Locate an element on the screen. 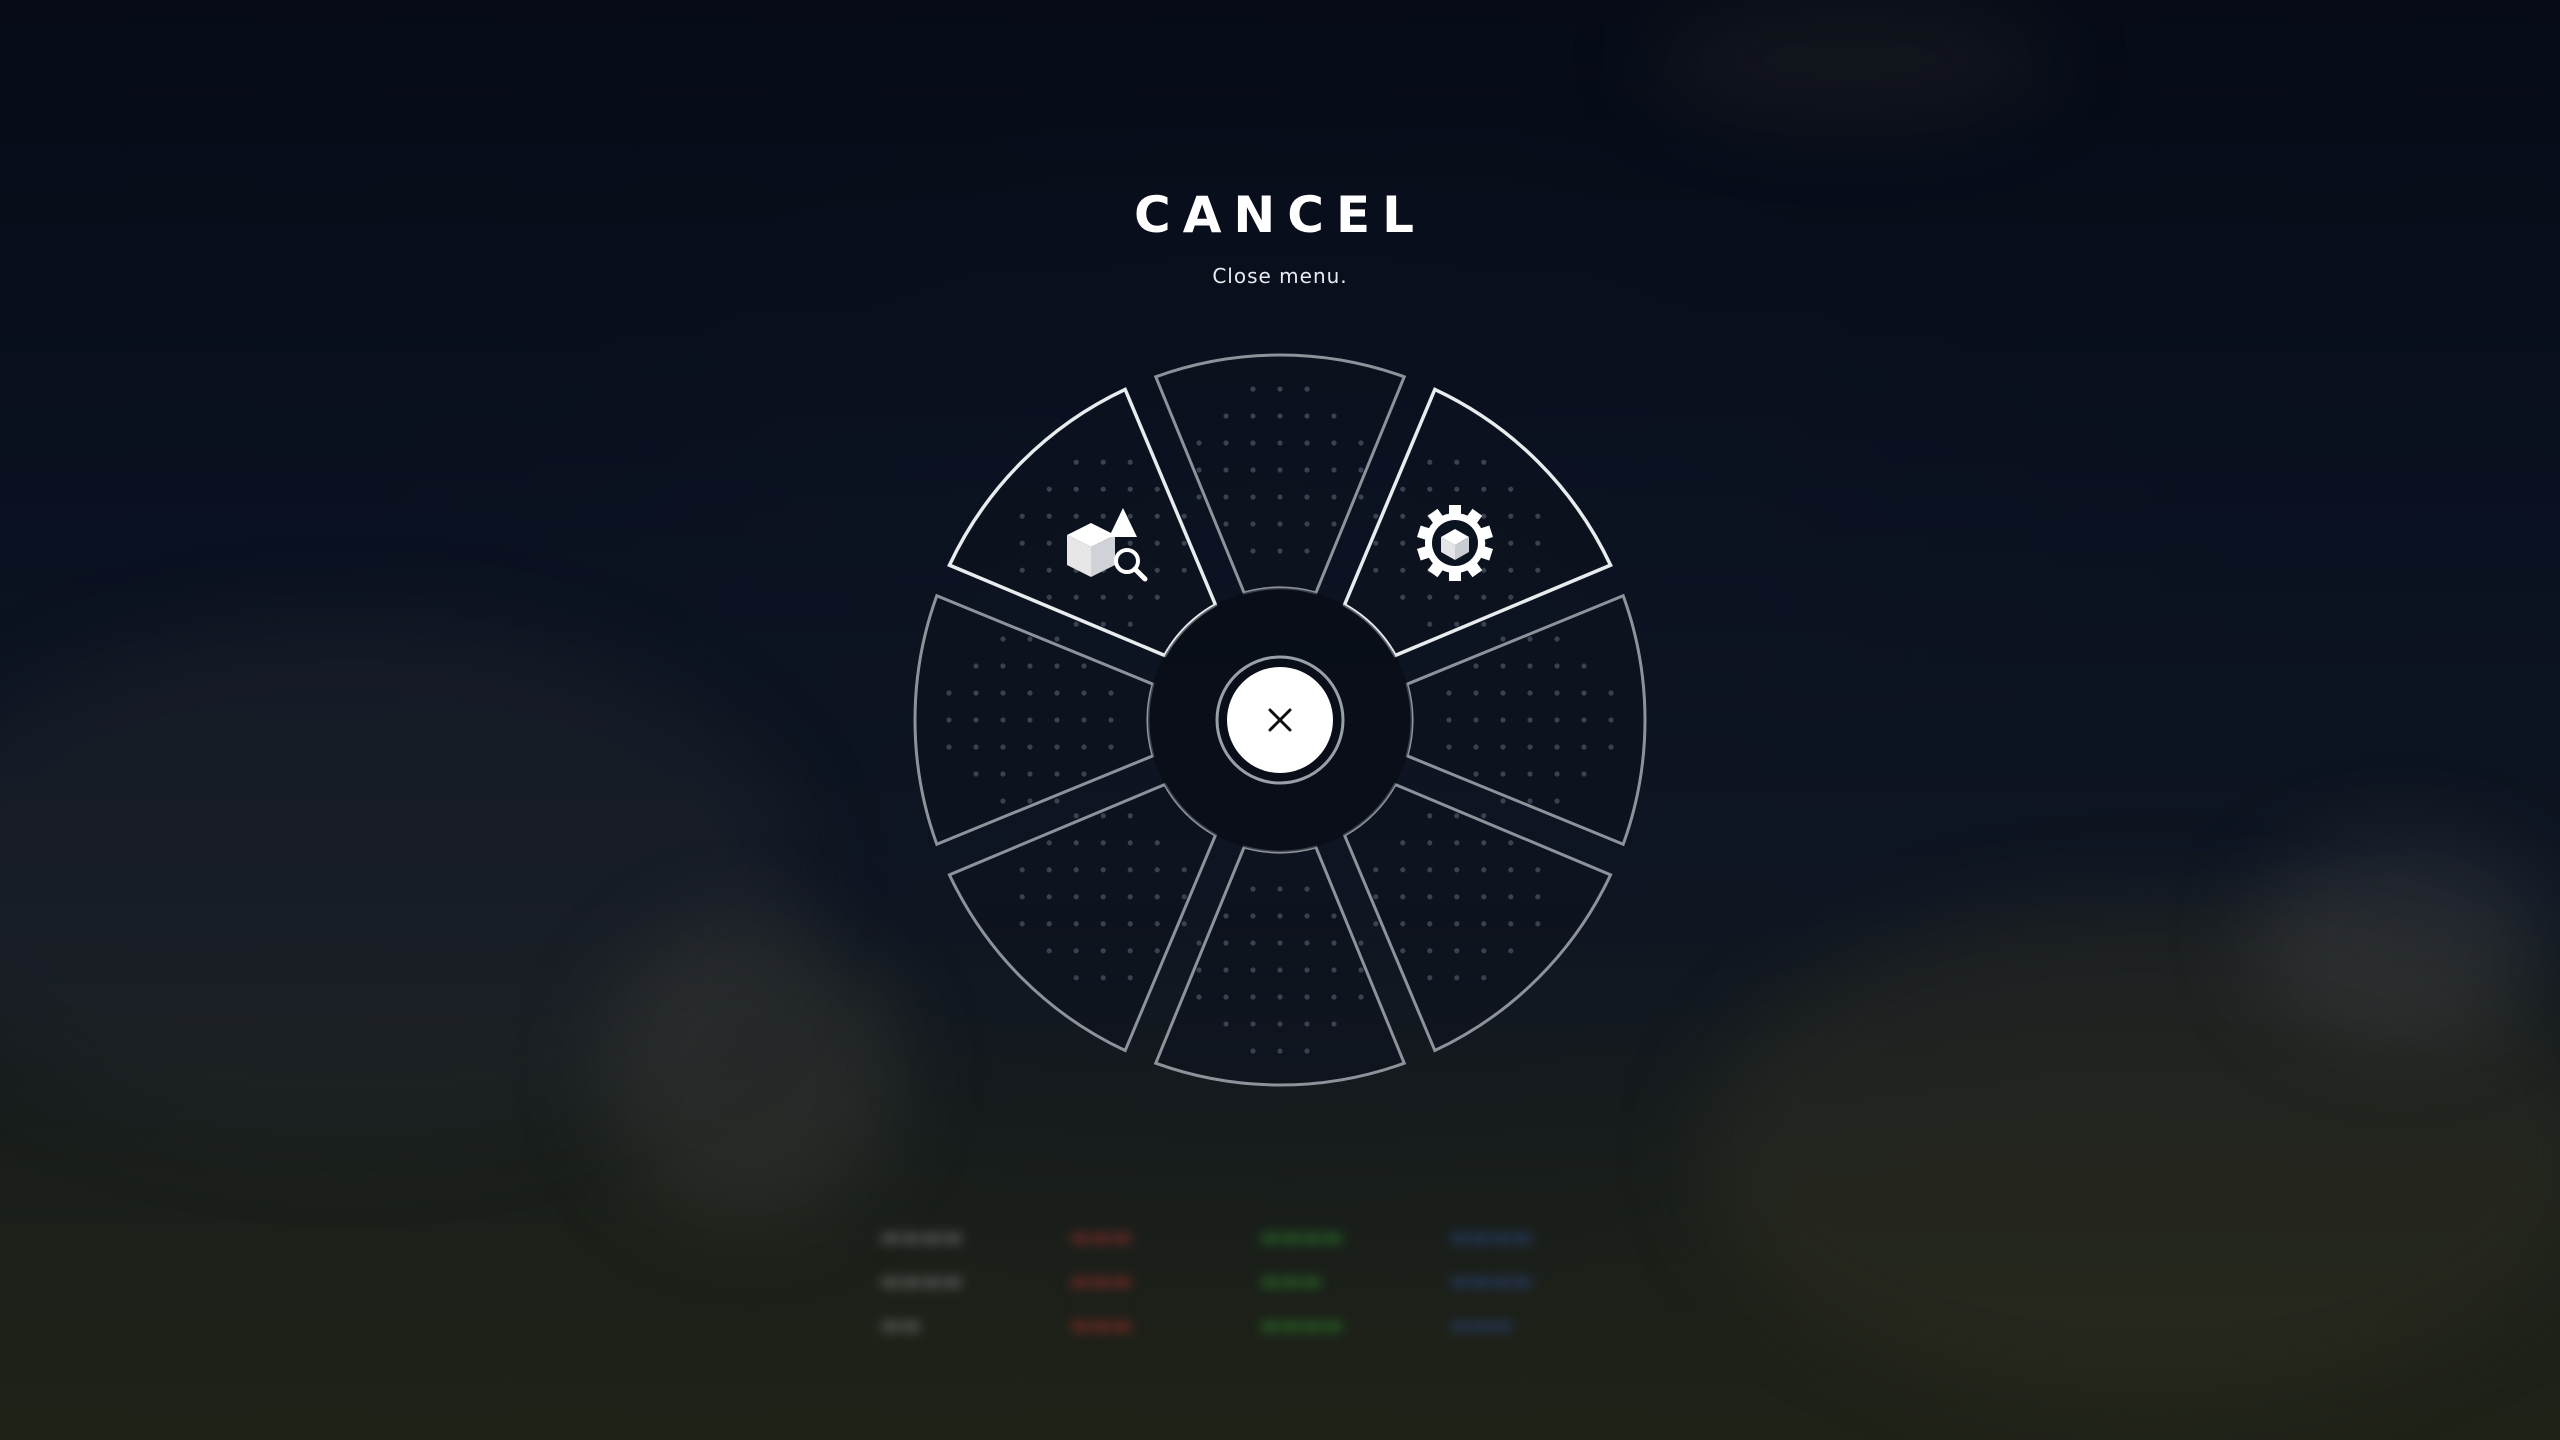 The width and height of the screenshot is (2560, 1440). radial-segment-bottom-right is located at coordinates (1477, 917).